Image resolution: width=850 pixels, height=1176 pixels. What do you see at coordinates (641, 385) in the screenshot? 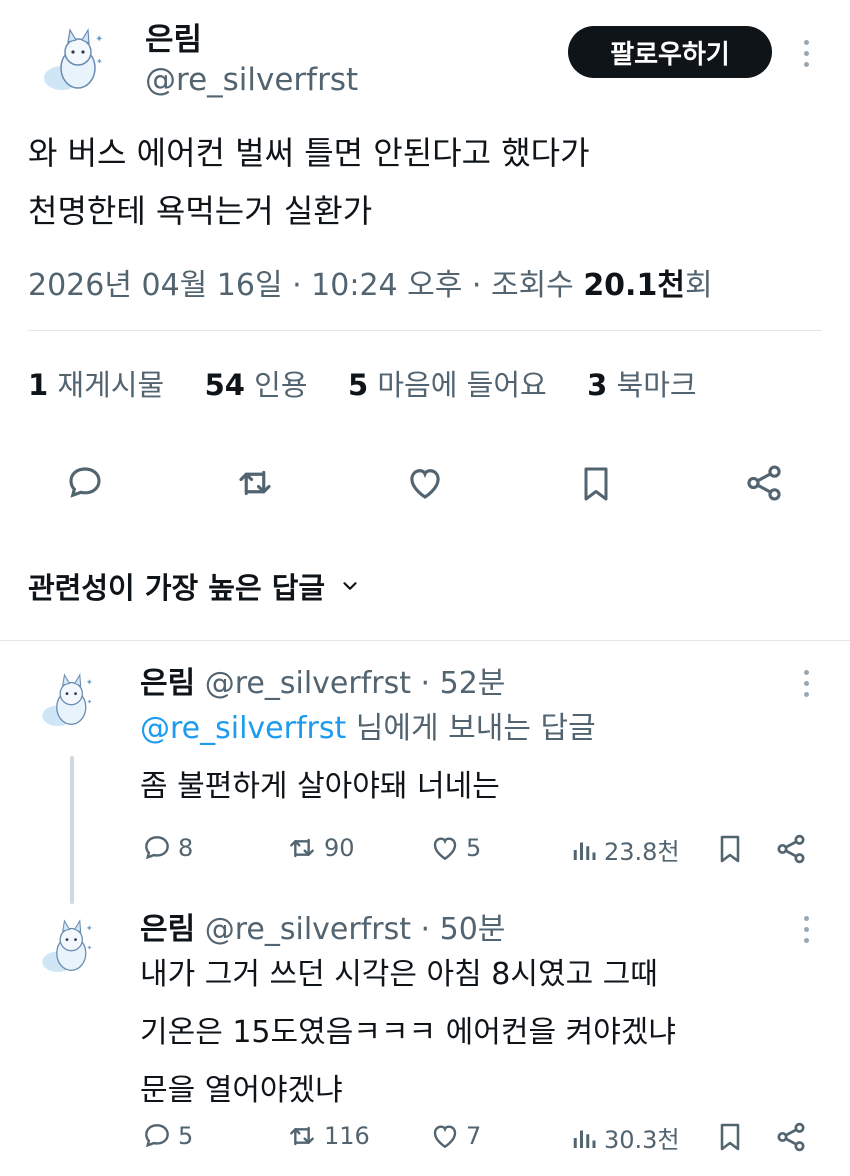
I see `bookmarks-stat: 3 북마크` at bounding box center [641, 385].